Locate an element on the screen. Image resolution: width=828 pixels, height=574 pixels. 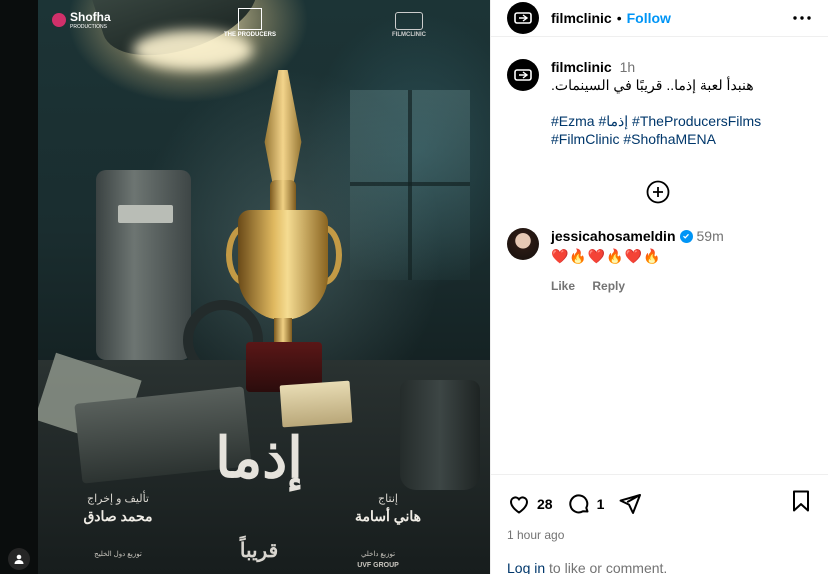
comment-time: 59m is located at coordinates (710, 236).